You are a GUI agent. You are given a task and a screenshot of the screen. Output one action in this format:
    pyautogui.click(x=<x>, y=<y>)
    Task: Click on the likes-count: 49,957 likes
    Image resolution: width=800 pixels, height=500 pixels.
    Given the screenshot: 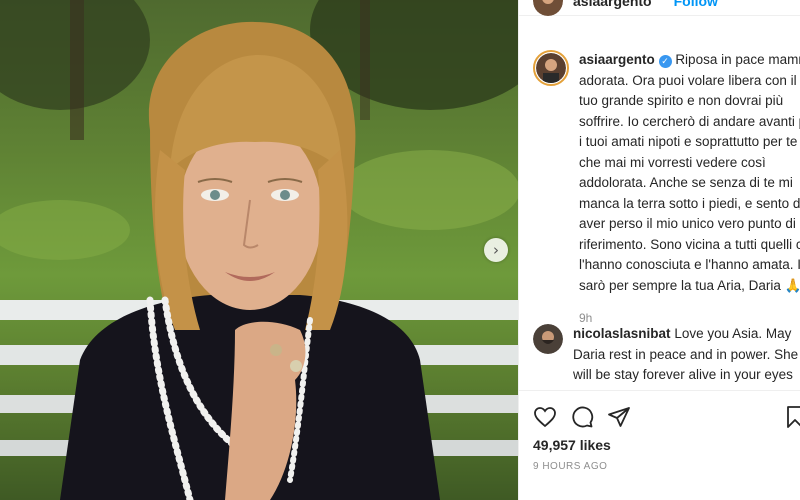 What is the action you would take?
    pyautogui.click(x=572, y=445)
    